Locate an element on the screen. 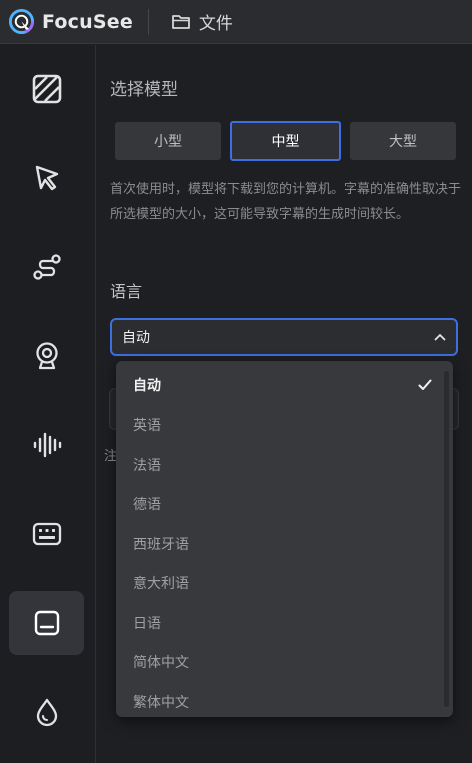  language-select: 自动 is located at coordinates (284, 337).